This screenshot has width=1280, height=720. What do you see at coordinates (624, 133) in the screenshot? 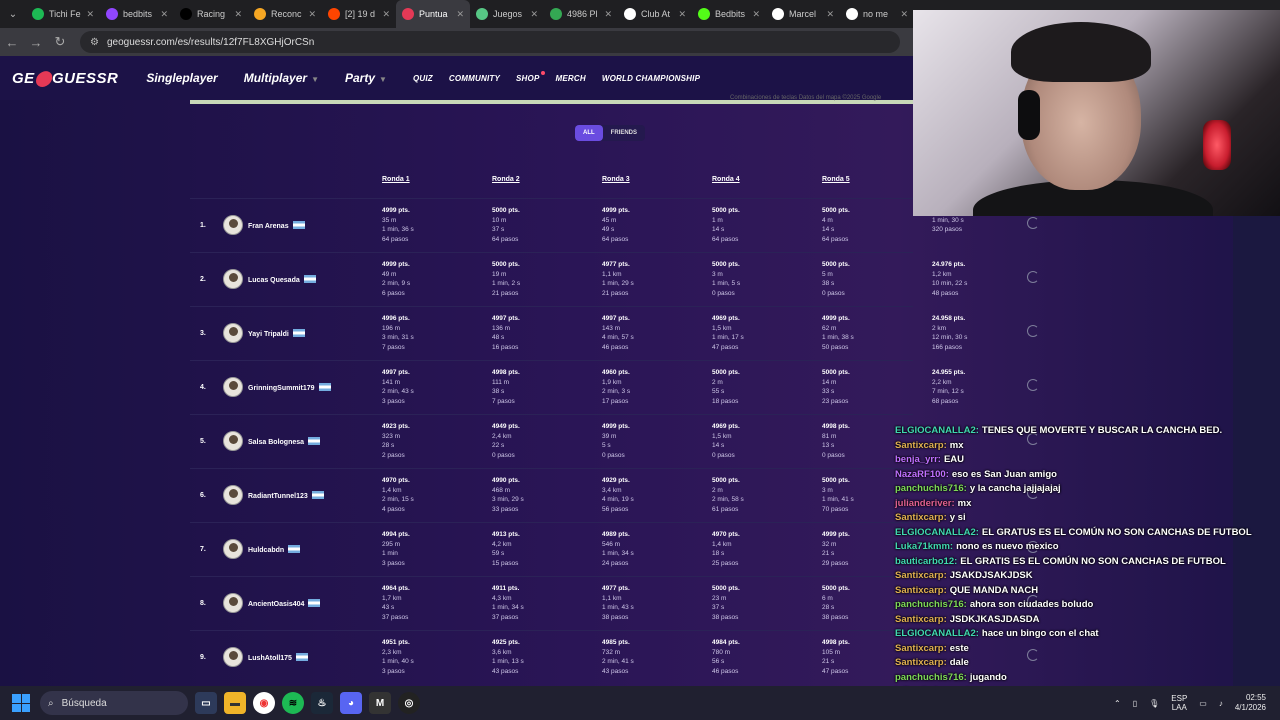
I see `filter-friends-button: FRIENDS` at bounding box center [624, 133].